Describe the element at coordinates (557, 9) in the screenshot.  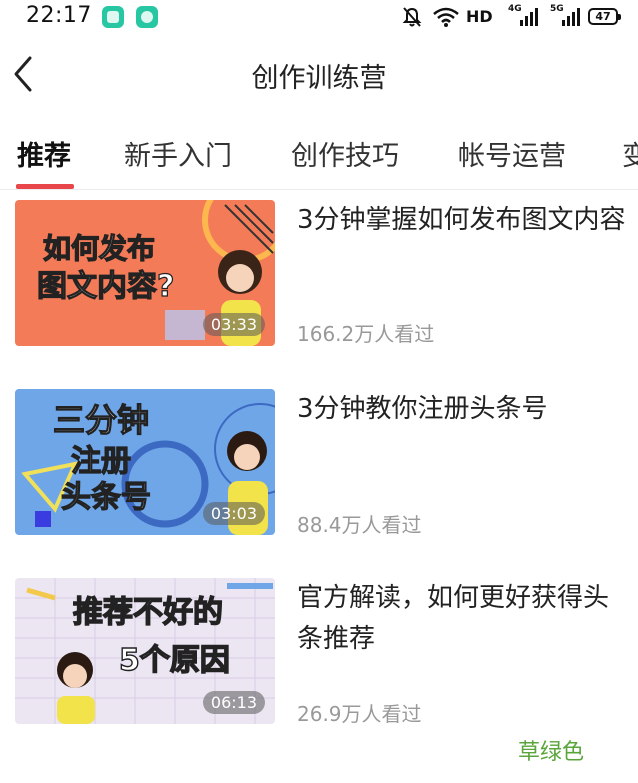
I see `signal-5g-label: 5G` at that location.